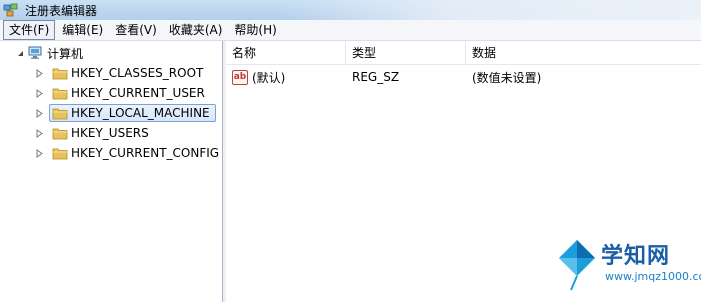 This screenshot has width=701, height=302. I want to click on title-bar: 注册表编辑器, so click(350, 10).